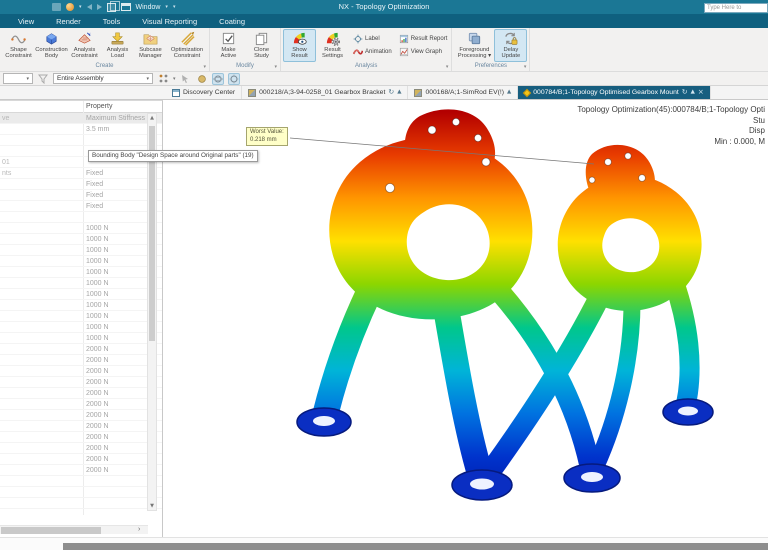 Image resolution: width=768 pixels, height=550 pixels. I want to click on scroll-up-icon: ▲, so click(152, 118).